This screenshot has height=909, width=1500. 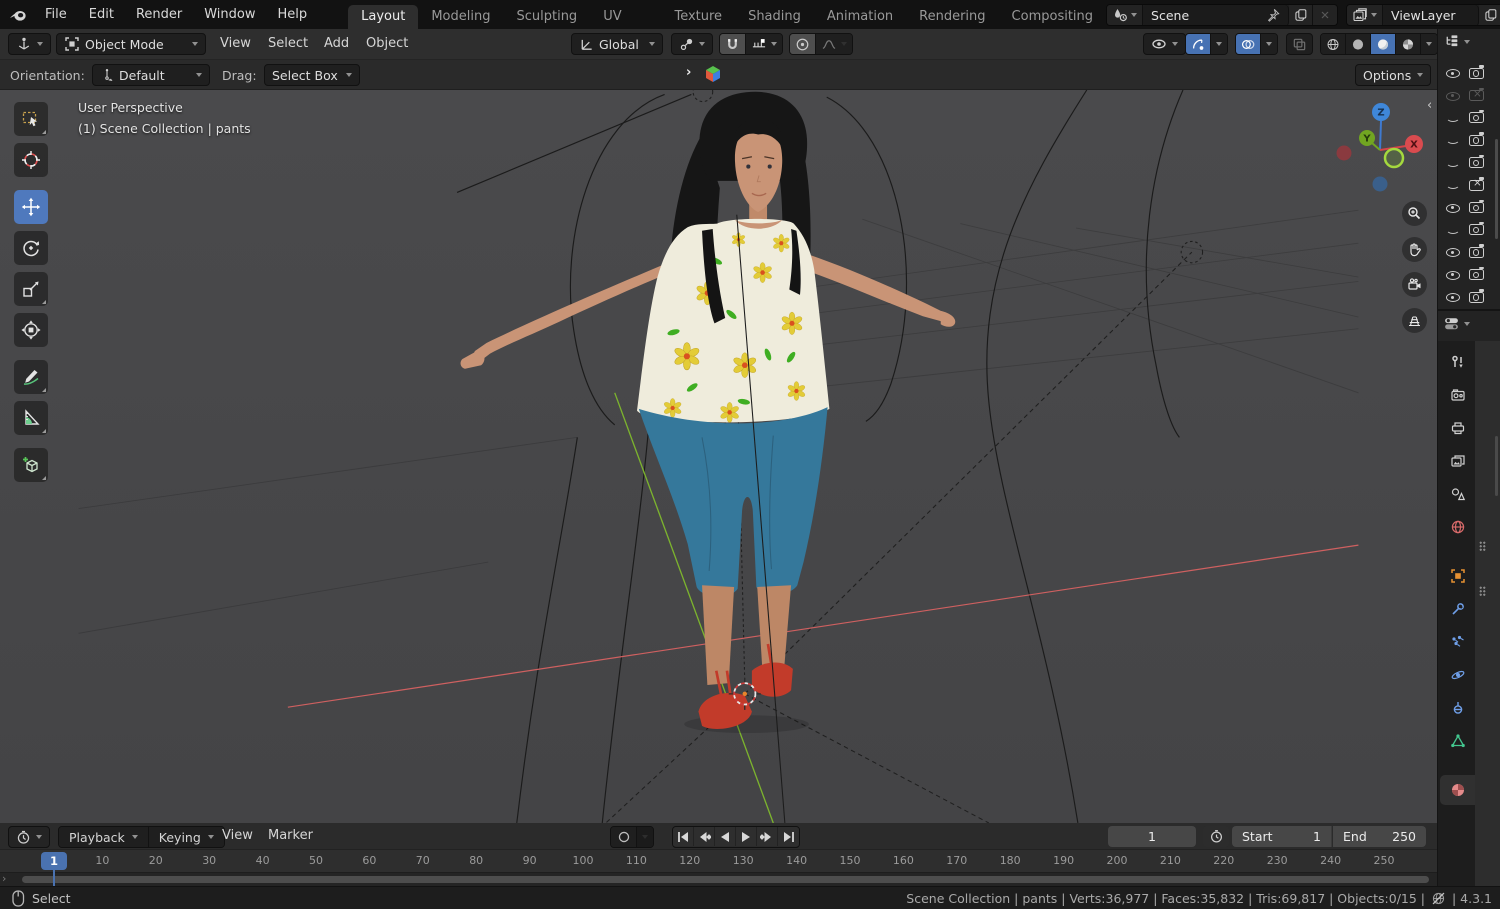 What do you see at coordinates (1489, 14) in the screenshot?
I see `duplicate-view-layer-icon` at bounding box center [1489, 14].